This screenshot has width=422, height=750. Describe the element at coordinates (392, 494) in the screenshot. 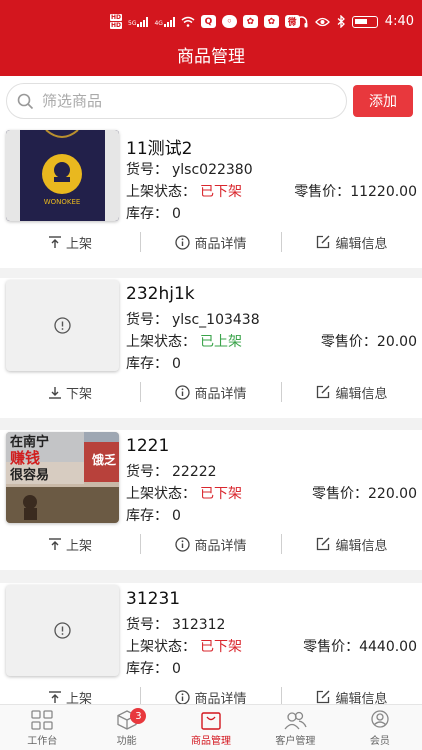

I see `price-value: 220.00` at that location.